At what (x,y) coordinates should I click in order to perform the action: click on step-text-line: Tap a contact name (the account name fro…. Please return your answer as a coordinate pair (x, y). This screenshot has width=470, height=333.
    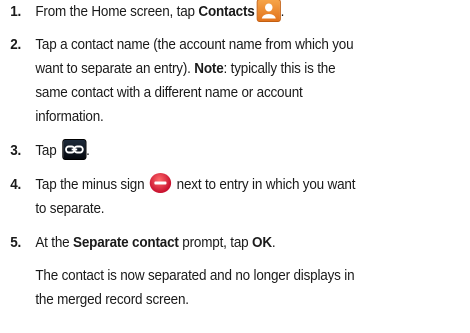
    Looking at the image, I should click on (194, 45).